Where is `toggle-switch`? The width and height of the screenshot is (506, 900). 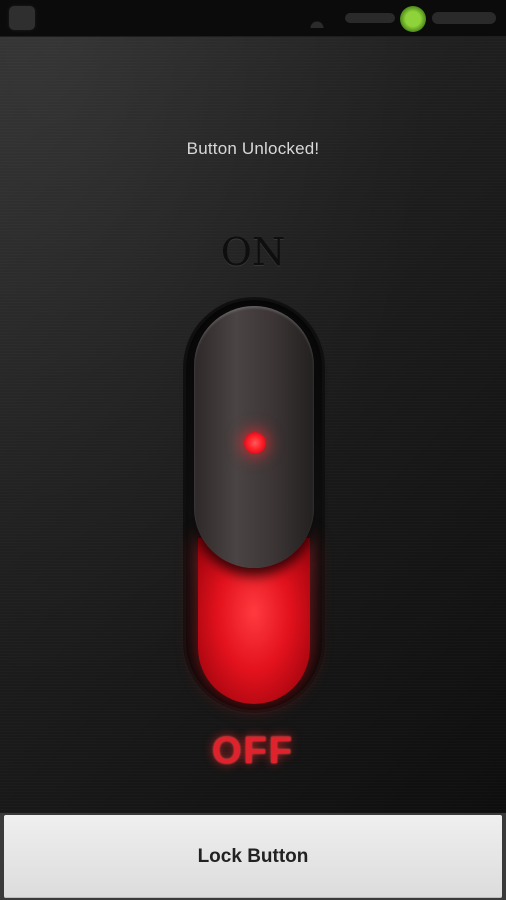 toggle-switch is located at coordinates (254, 505).